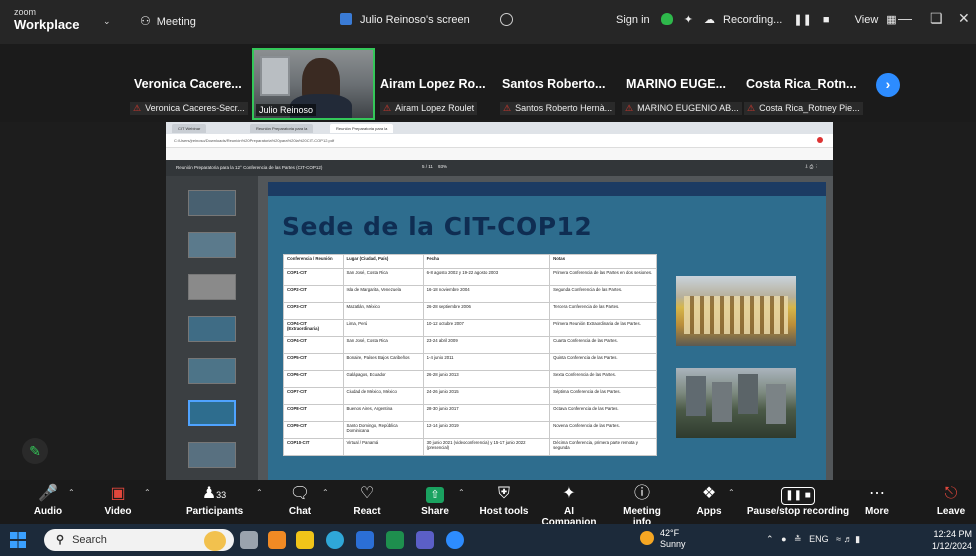 The width and height of the screenshot is (976, 556). Describe the element at coordinates (888, 85) in the screenshot. I see `next-participants-button: ›` at that location.